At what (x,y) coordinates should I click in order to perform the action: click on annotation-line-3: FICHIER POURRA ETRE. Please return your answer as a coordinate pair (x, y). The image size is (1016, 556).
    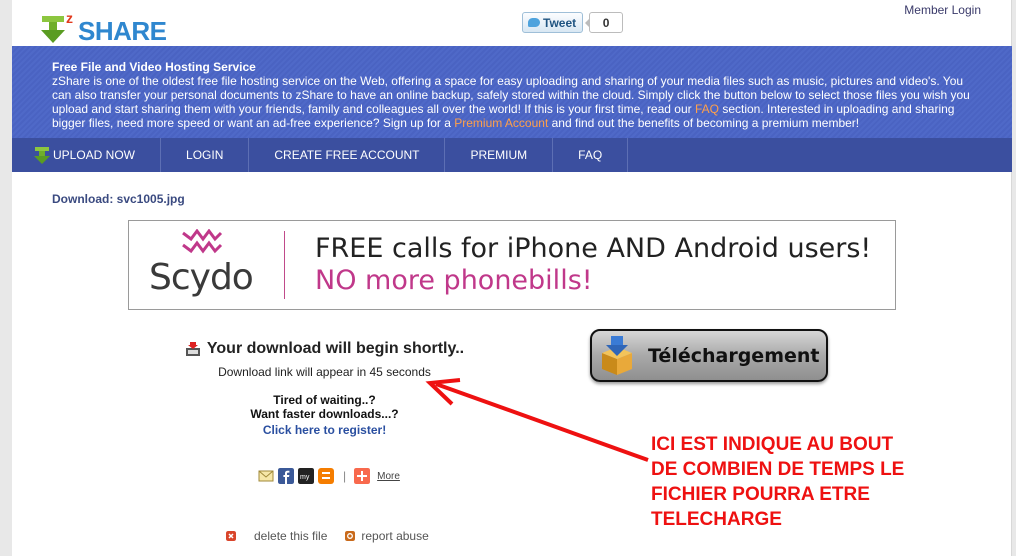
    Looking at the image, I should click on (760, 494).